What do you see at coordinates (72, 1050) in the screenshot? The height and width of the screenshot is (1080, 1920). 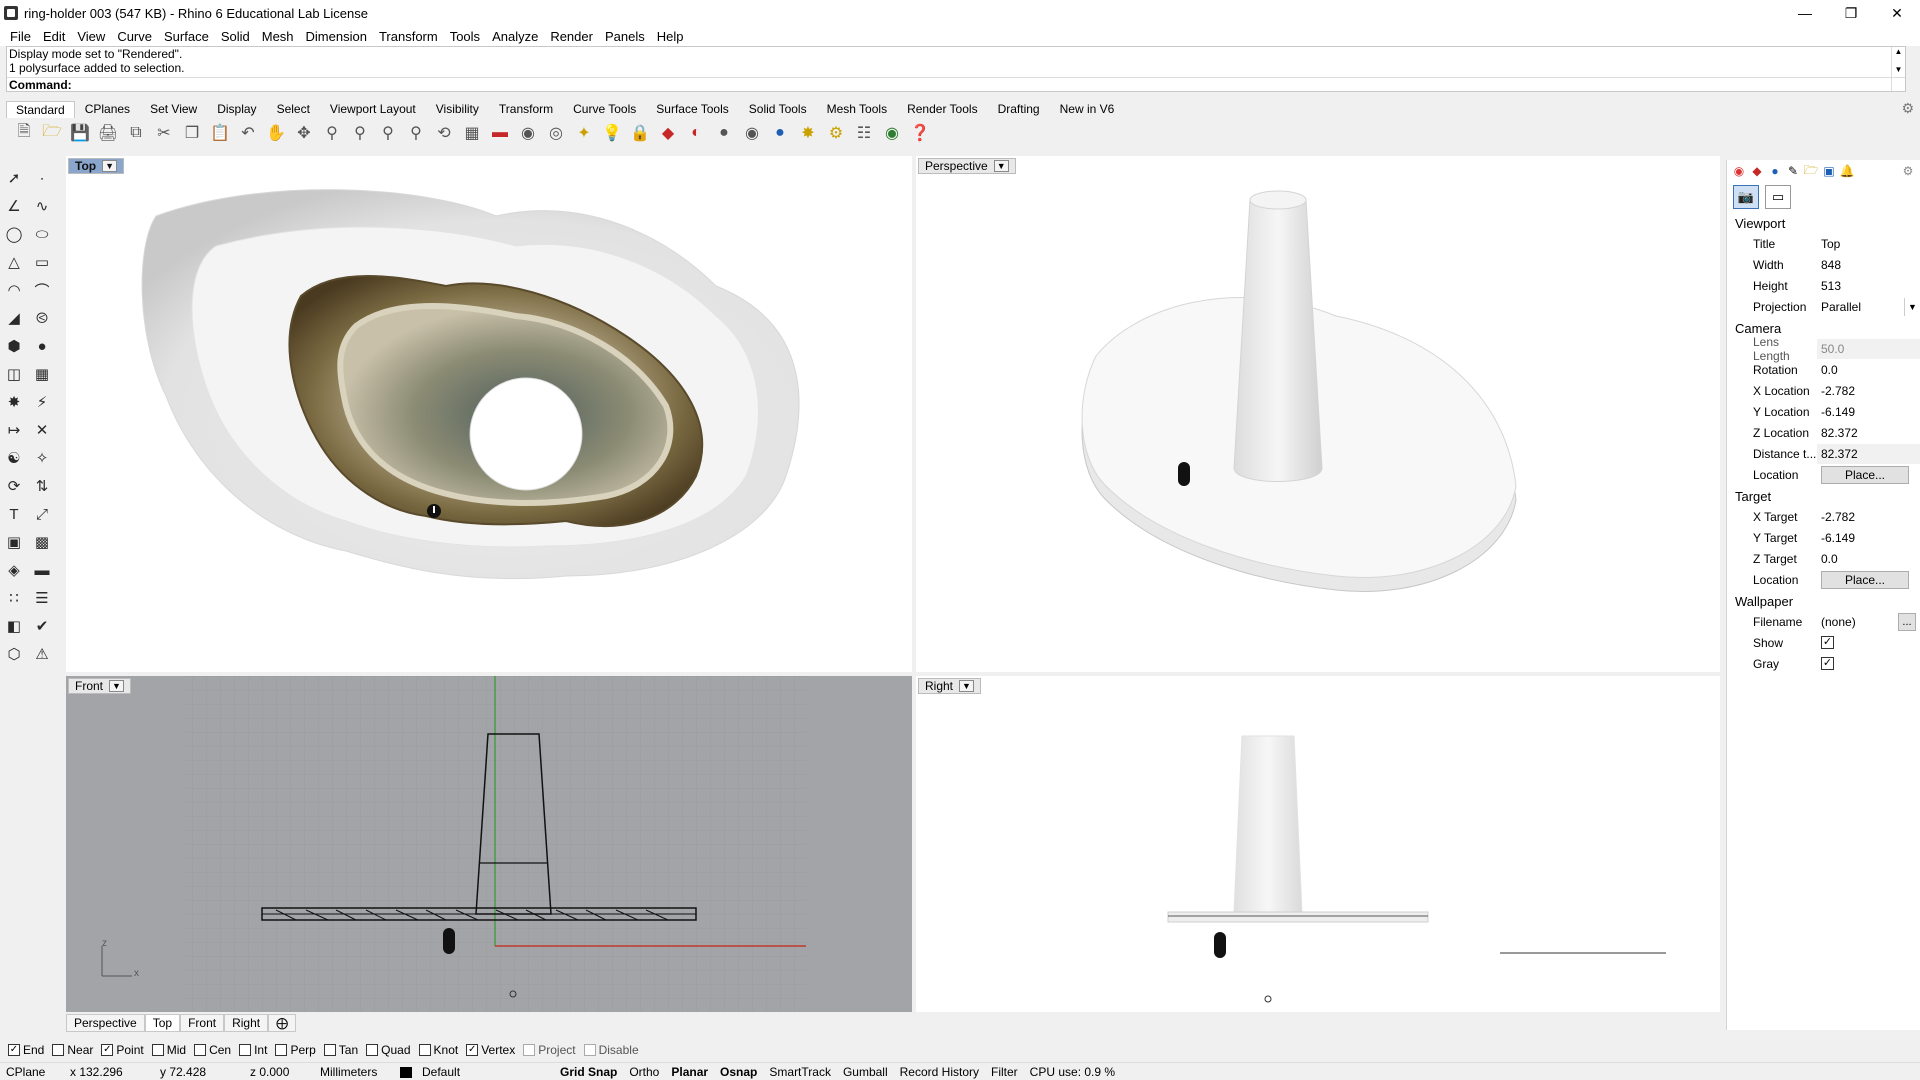 I see `osnap-near: Near` at bounding box center [72, 1050].